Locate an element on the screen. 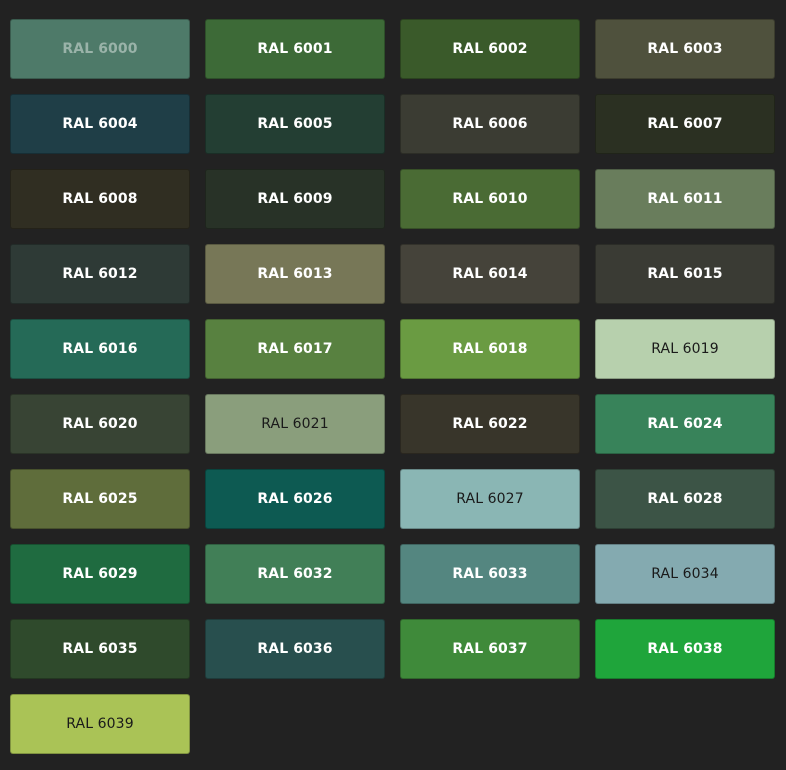 Image resolution: width=786 pixels, height=770 pixels. color-swatch-ral-6014: RAL 6014 is located at coordinates (490, 274).